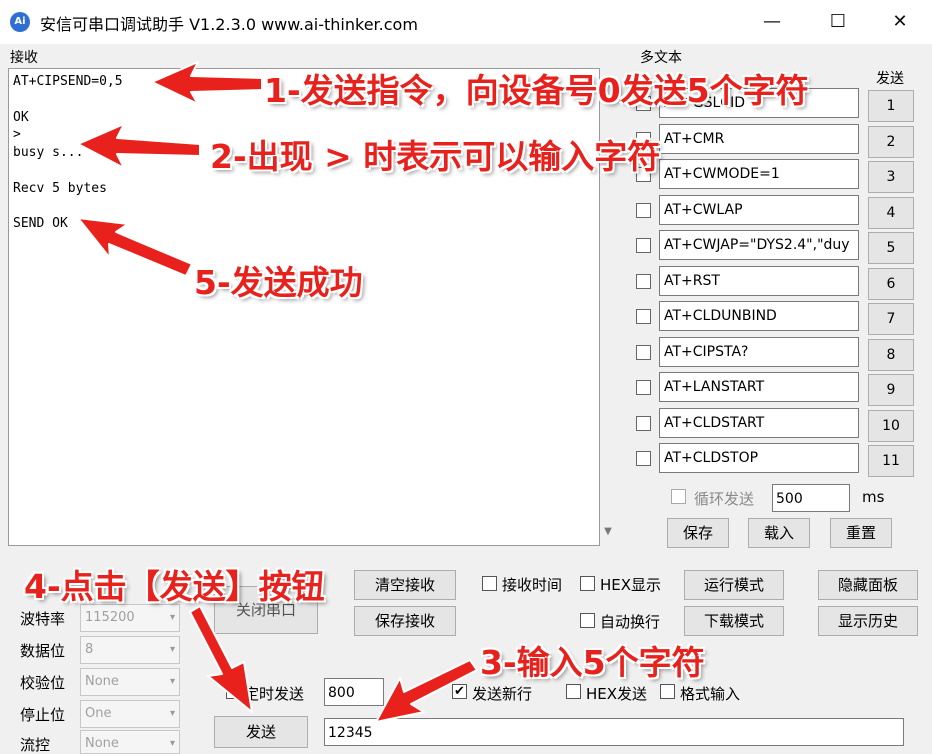 Image resolution: width=932 pixels, height=754 pixels. What do you see at coordinates (221, 659) in the screenshot?
I see `arrow-step4-icon` at bounding box center [221, 659].